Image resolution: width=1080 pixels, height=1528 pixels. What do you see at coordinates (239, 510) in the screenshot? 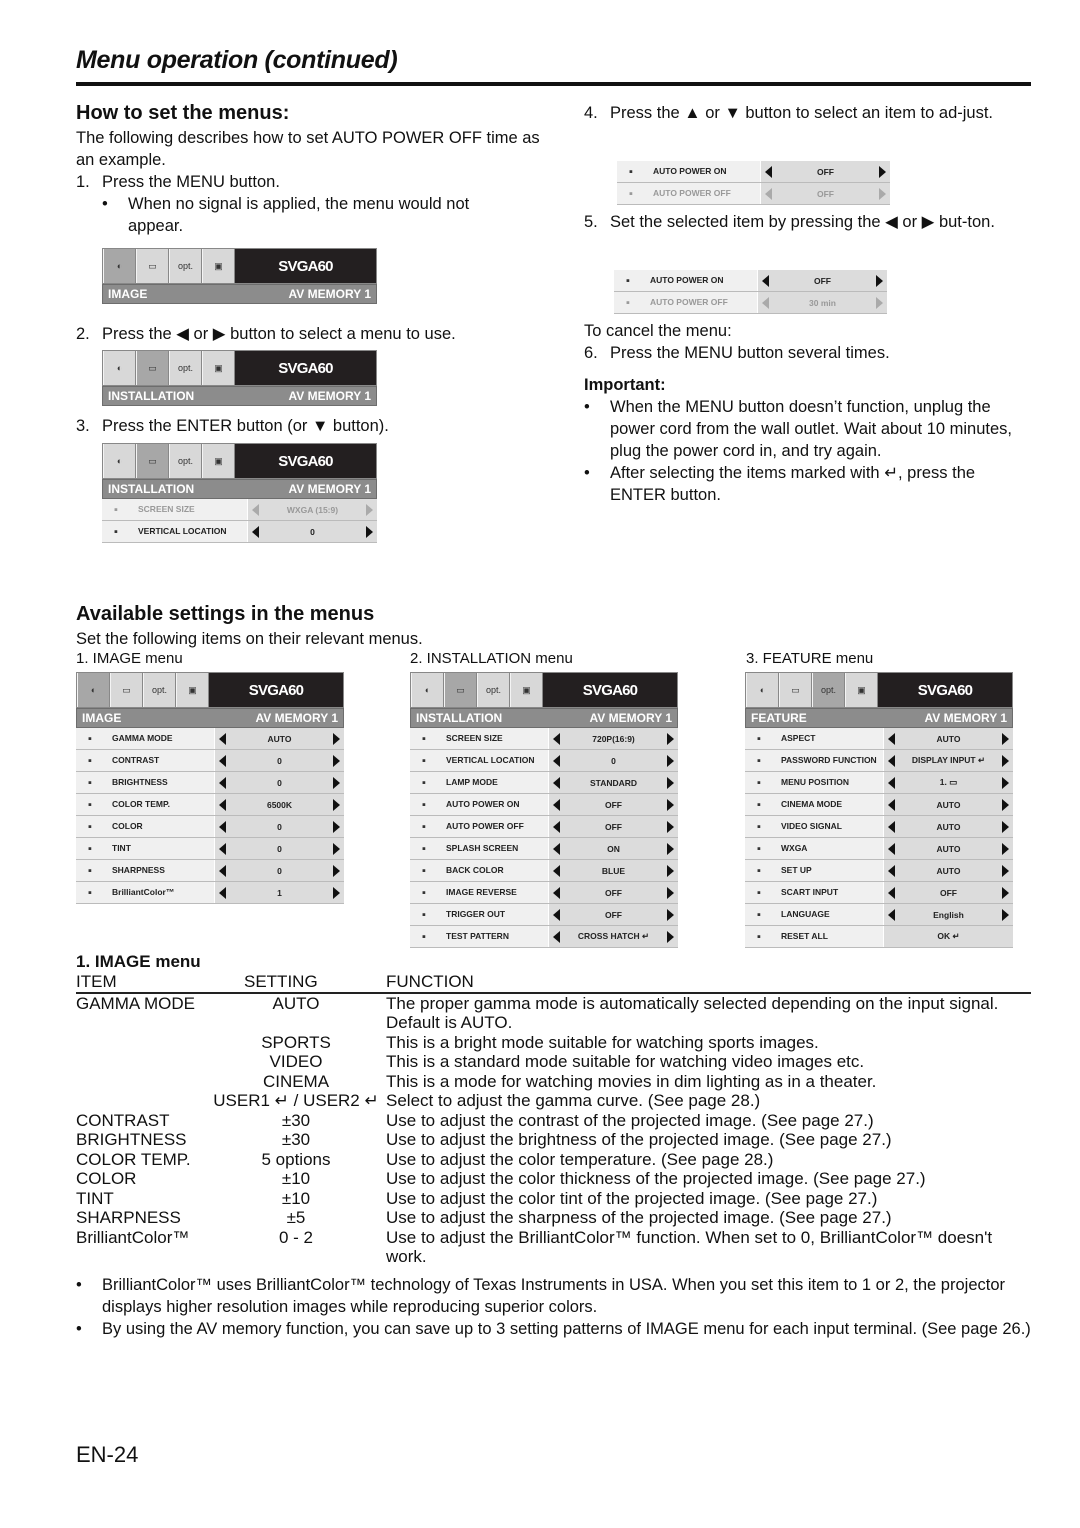
I see `menu-item-row: ▪ SCREEN SIZE WXGA (15:9)` at bounding box center [239, 510].